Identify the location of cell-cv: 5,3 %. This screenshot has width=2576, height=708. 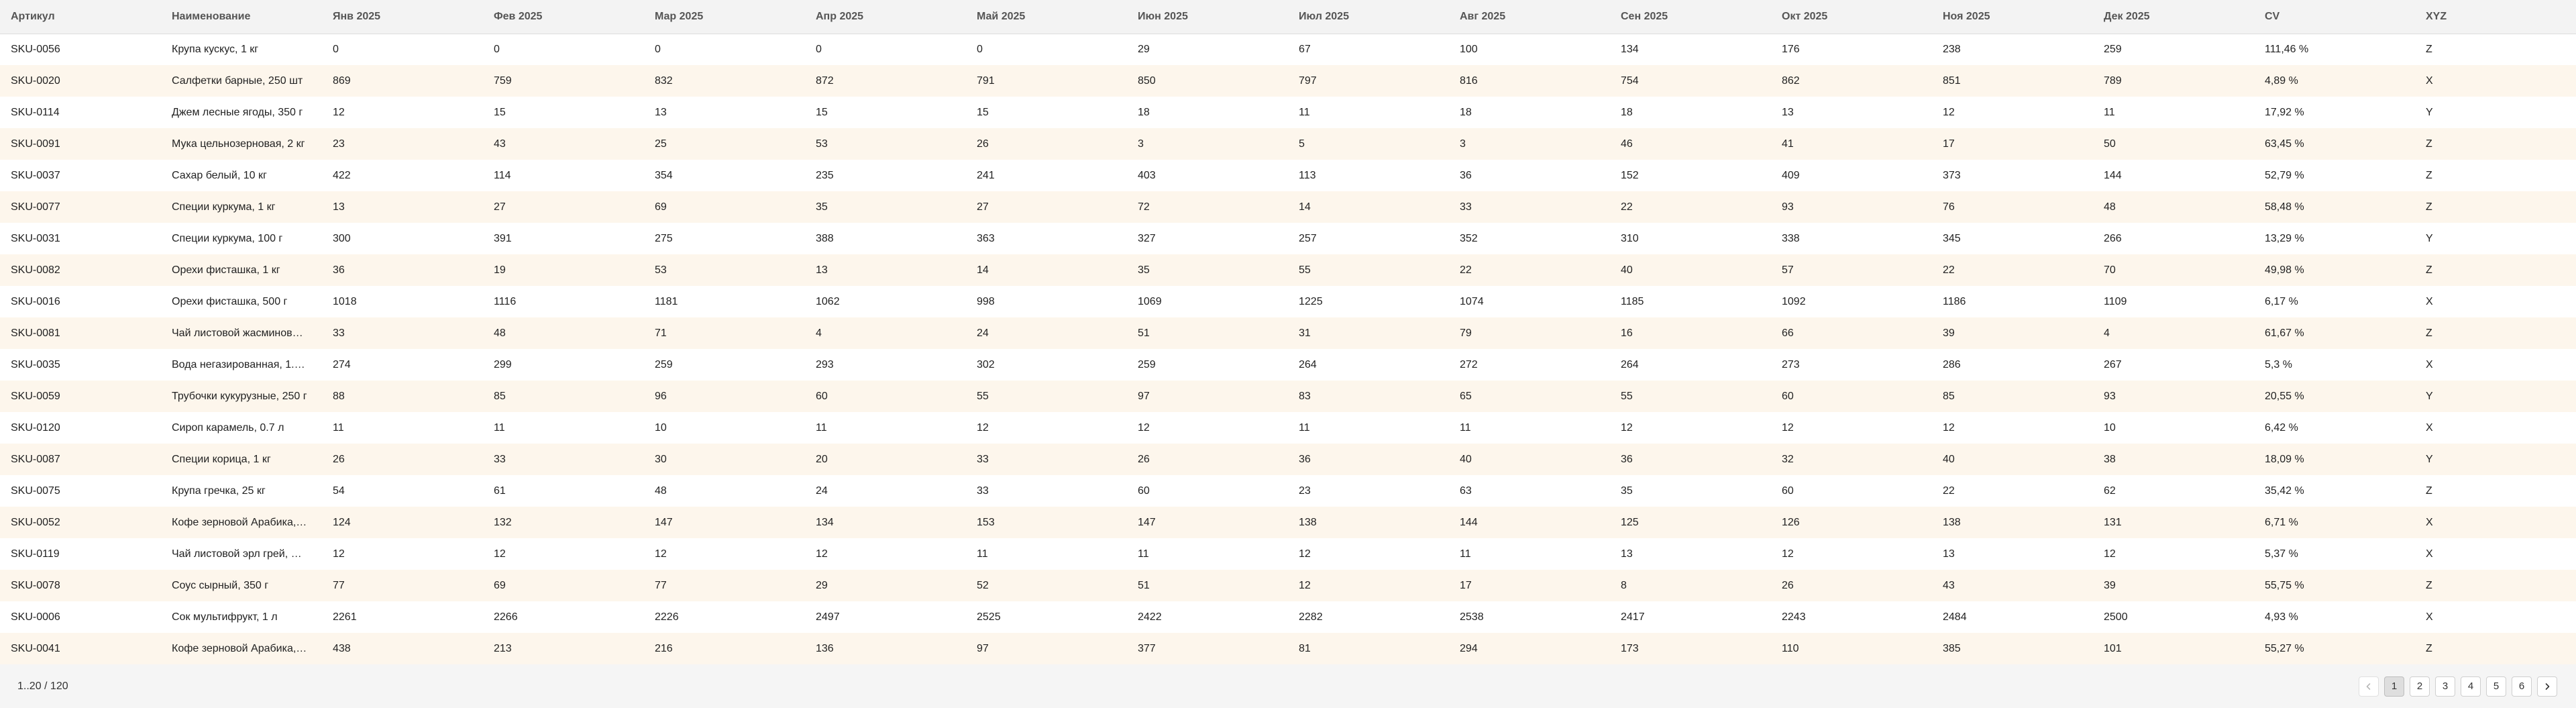
(2278, 364).